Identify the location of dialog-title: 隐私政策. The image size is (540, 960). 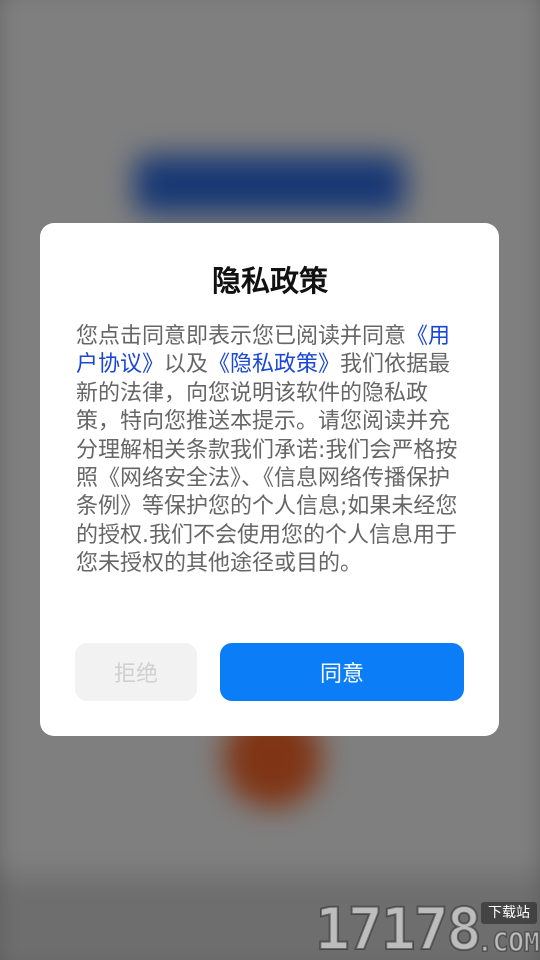
(269, 281).